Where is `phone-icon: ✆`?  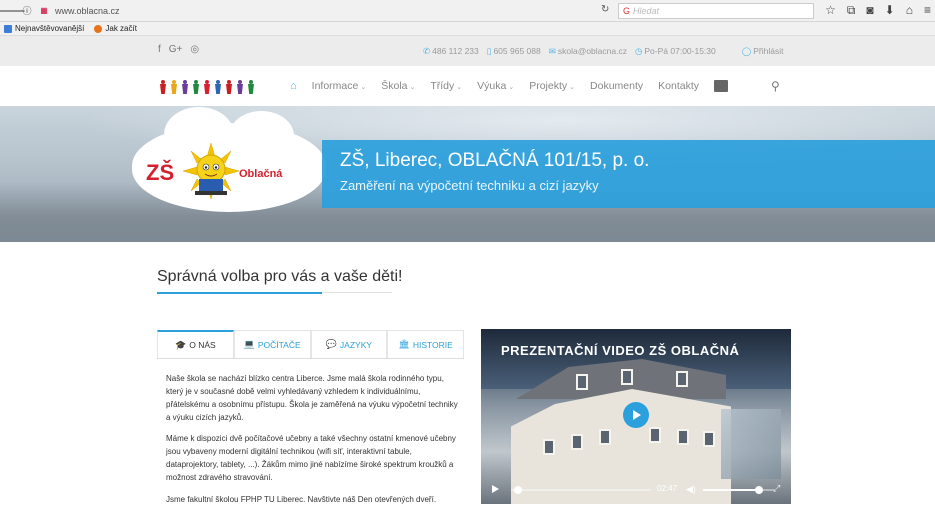
phone-icon: ✆ is located at coordinates (427, 51).